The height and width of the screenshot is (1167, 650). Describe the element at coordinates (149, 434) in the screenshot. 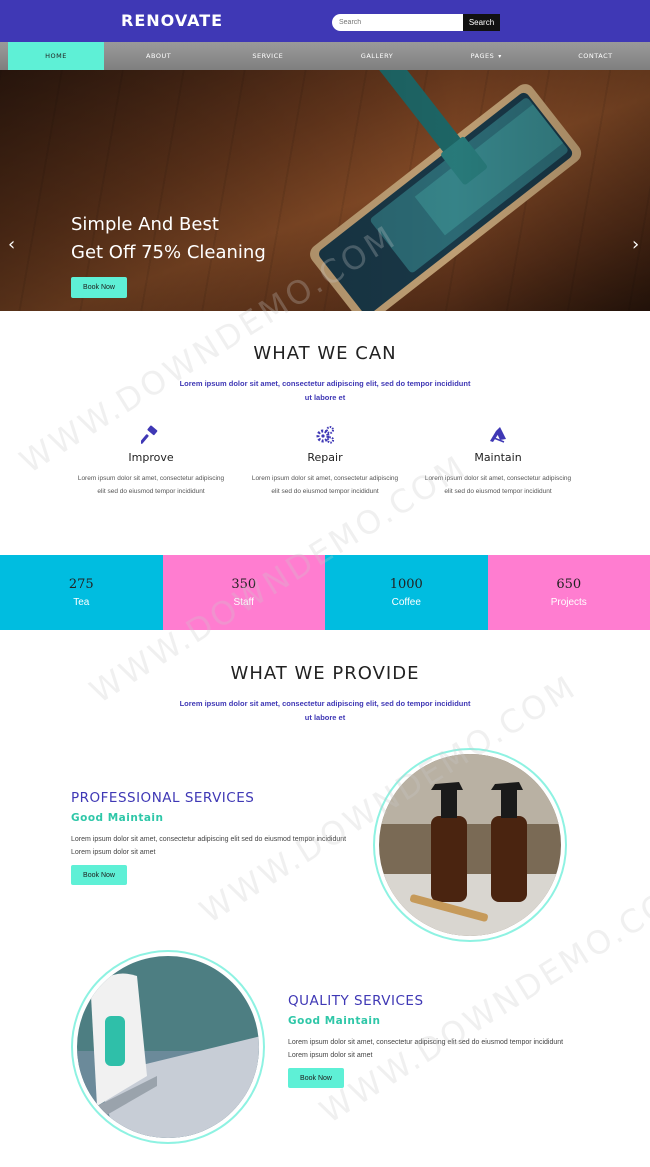

I see `hammer-icon` at that location.